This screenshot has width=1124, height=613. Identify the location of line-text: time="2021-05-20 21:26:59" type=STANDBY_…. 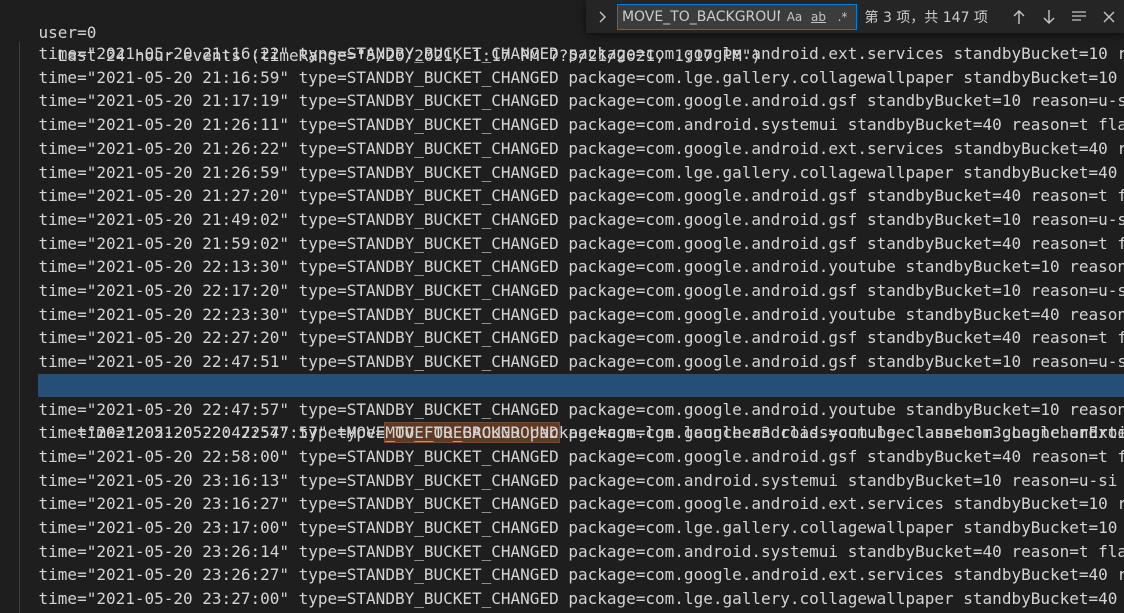
(578, 172).